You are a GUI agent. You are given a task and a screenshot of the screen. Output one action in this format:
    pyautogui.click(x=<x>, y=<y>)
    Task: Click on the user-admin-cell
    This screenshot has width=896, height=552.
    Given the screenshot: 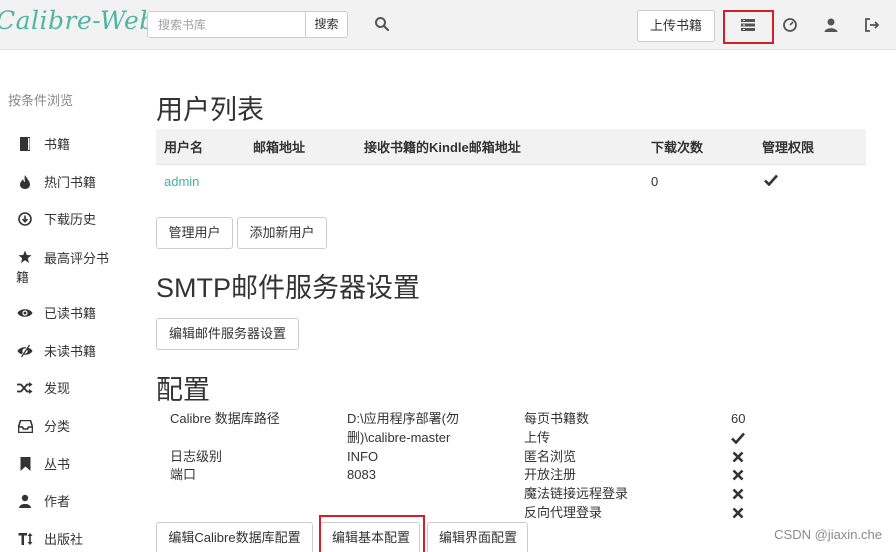 What is the action you would take?
    pyautogui.click(x=810, y=181)
    